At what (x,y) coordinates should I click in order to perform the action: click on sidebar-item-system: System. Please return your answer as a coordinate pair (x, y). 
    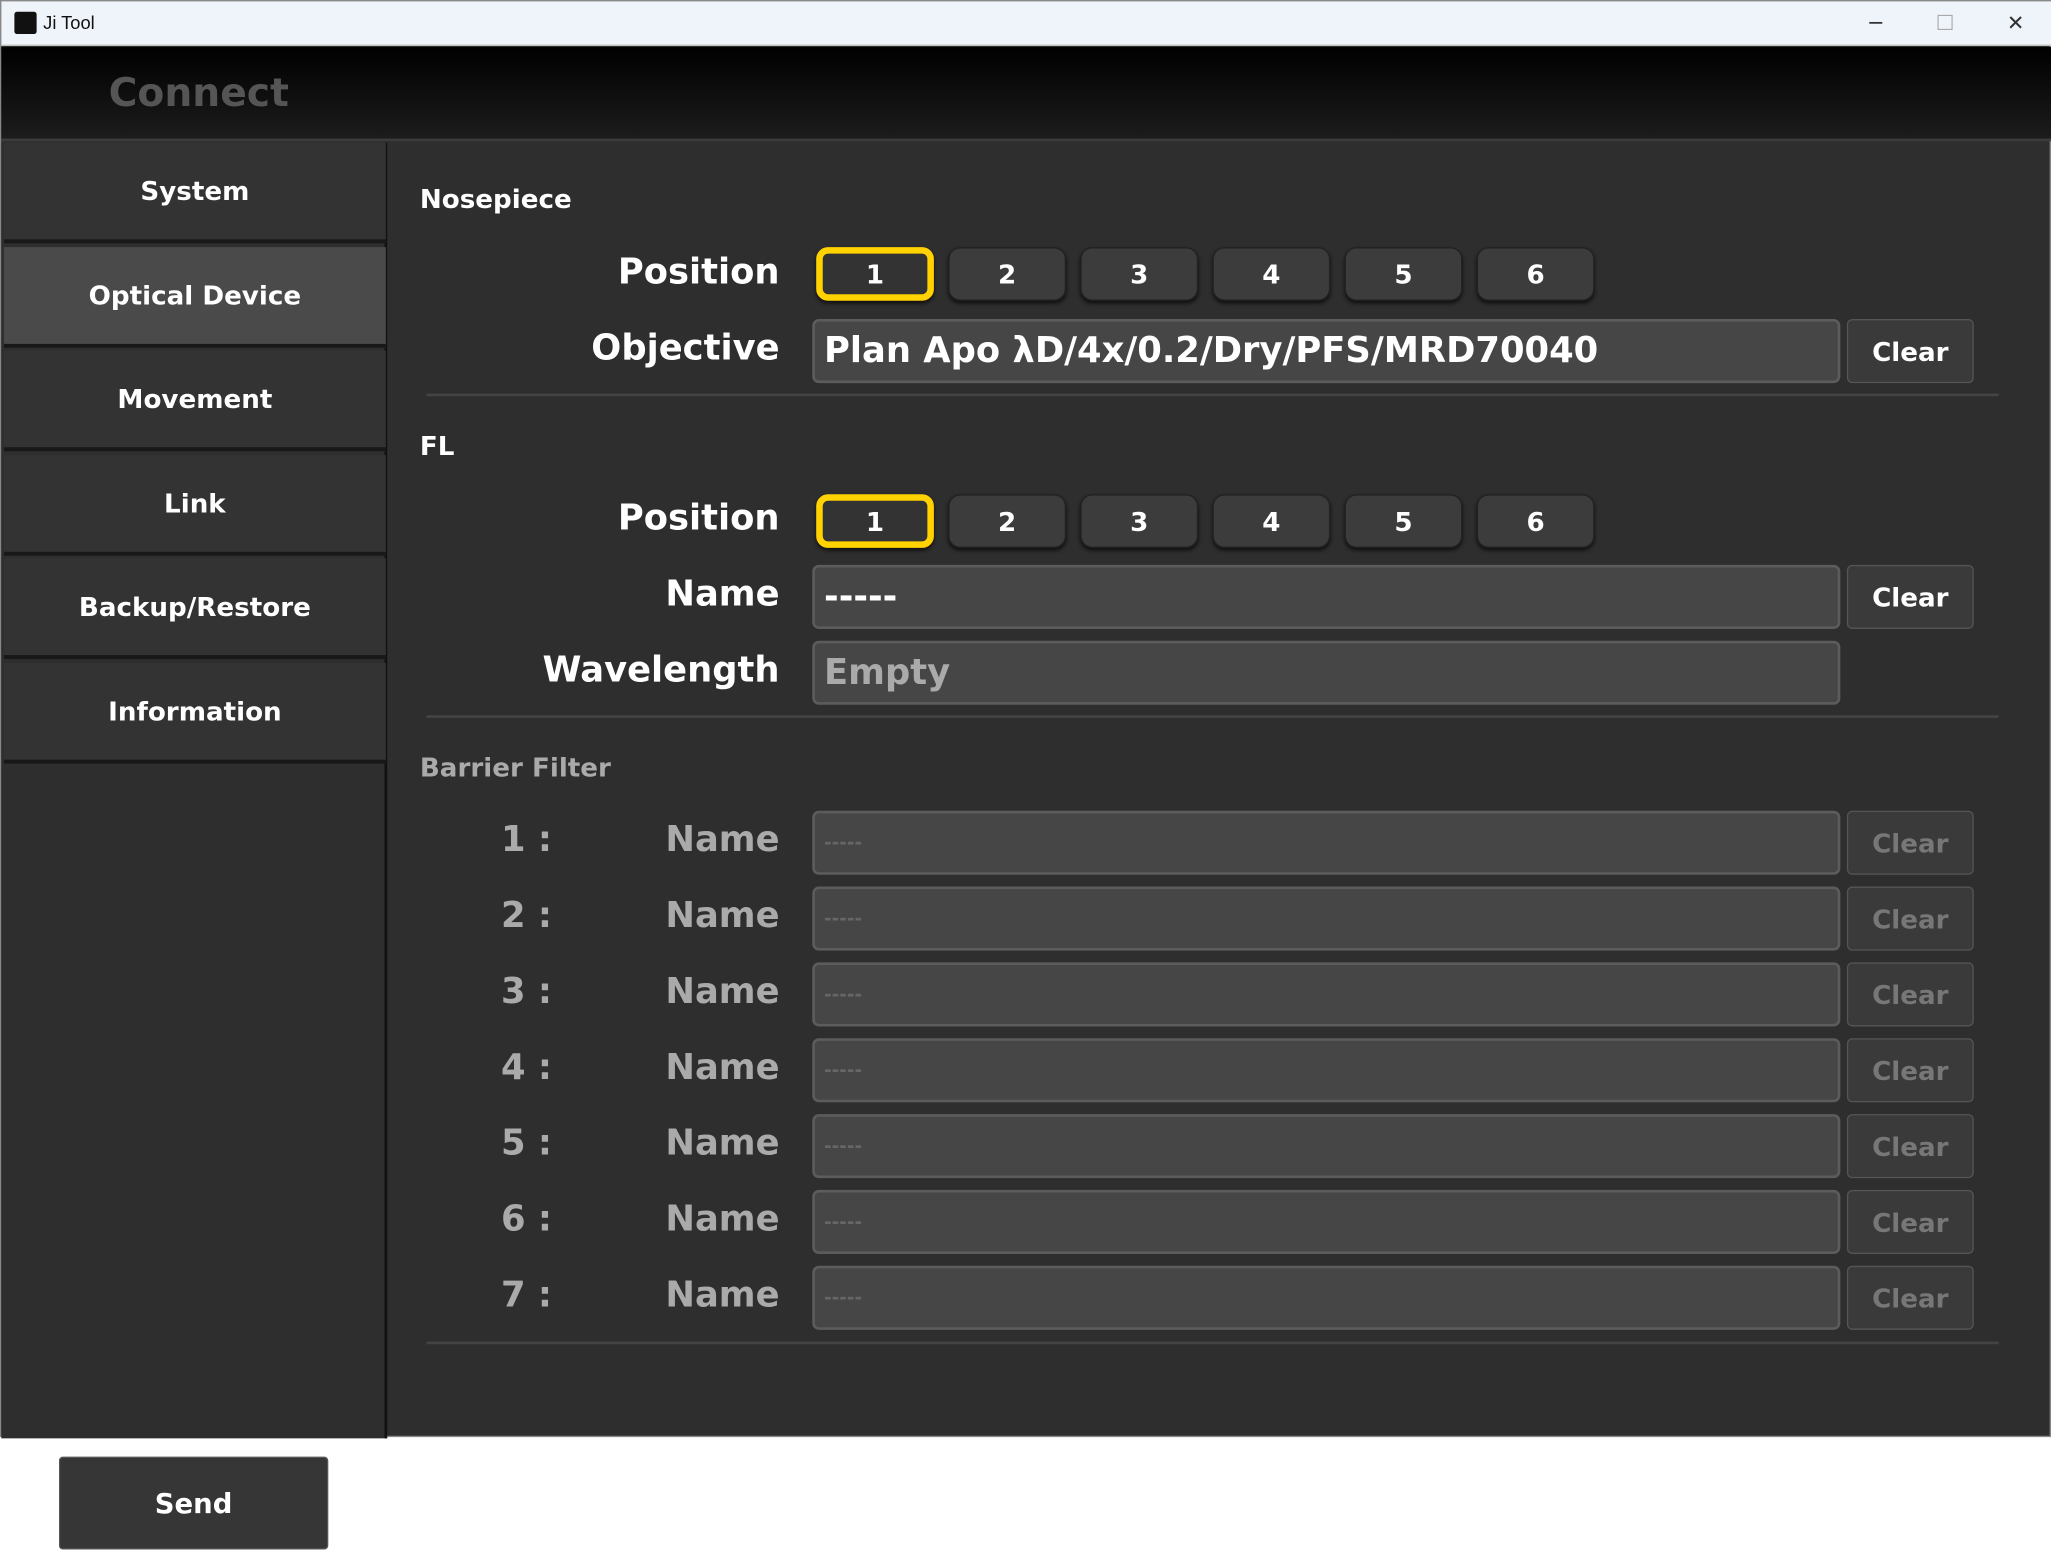
    Looking at the image, I should click on (194, 193).